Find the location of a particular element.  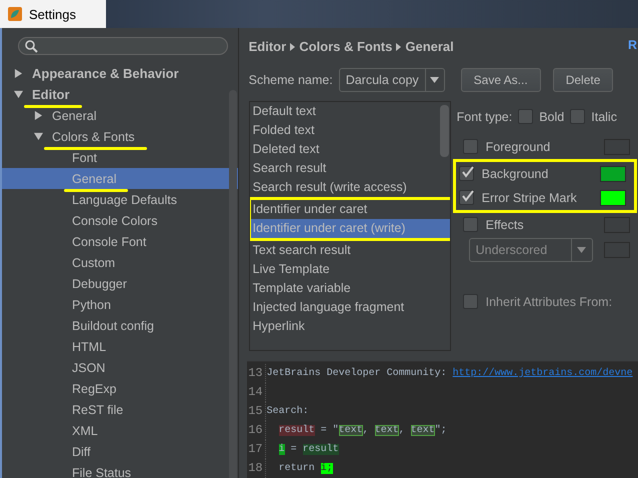

scheme-label: Scheme name: is located at coordinates (290, 79).